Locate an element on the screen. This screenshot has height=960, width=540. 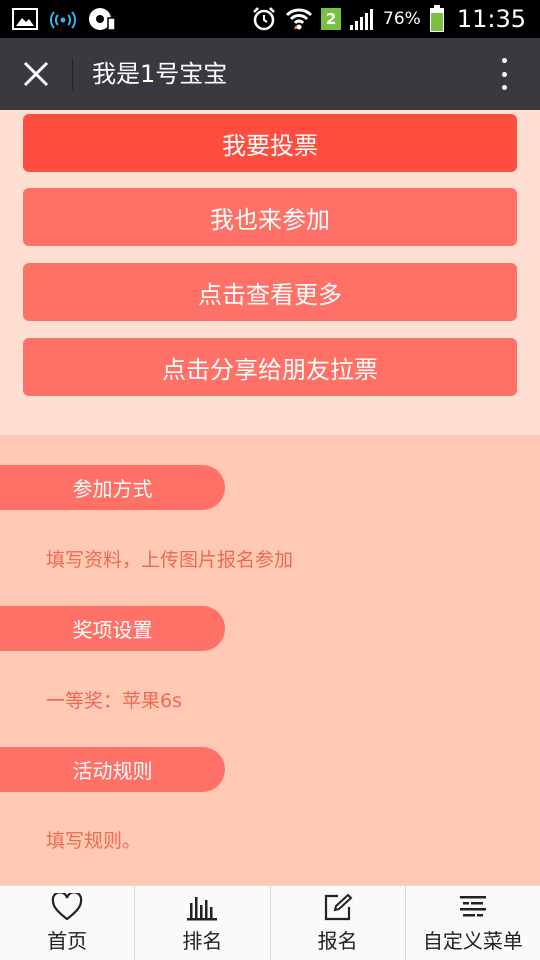
nav-home: 首页 is located at coordinates (68, 923).